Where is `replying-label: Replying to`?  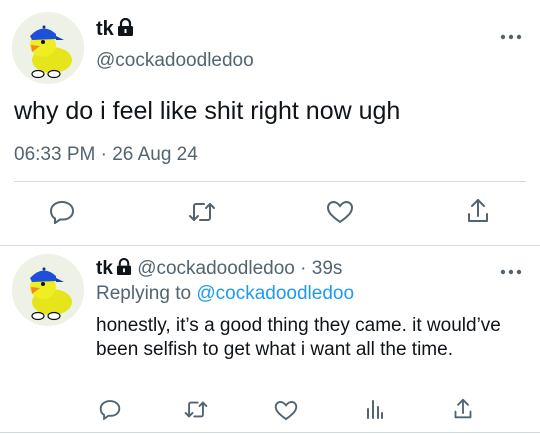
replying-label: Replying to is located at coordinates (144, 293).